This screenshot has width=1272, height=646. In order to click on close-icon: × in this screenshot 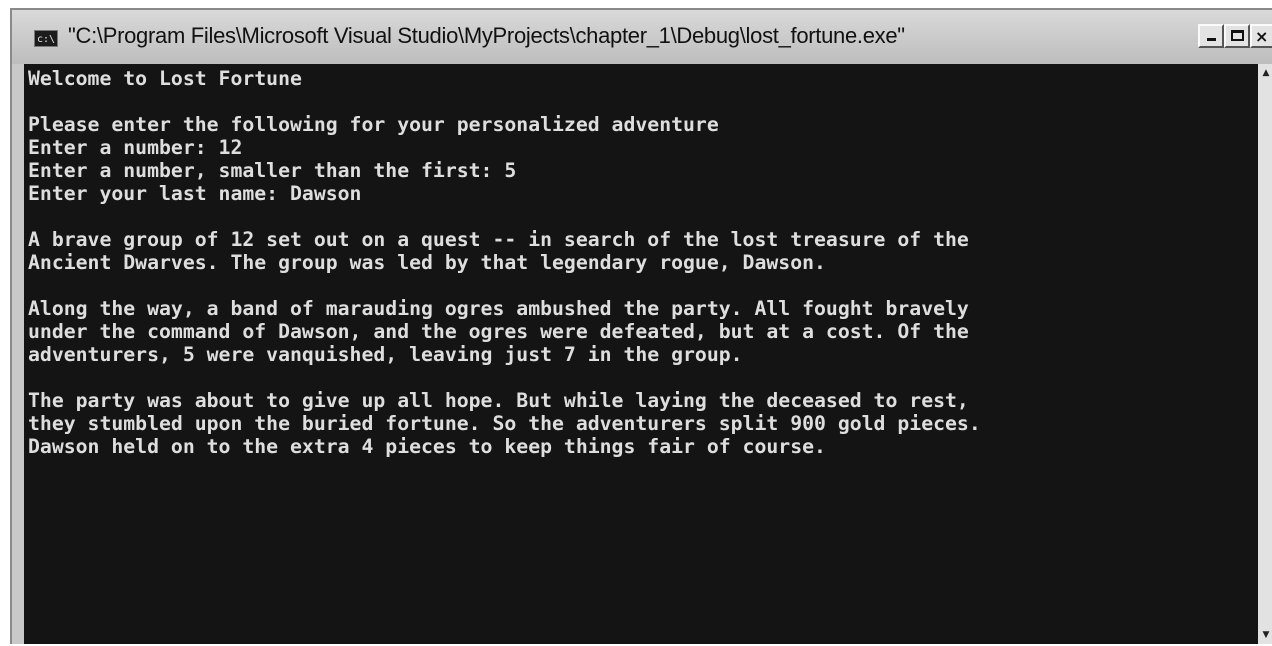, I will do `click(1262, 36)`.